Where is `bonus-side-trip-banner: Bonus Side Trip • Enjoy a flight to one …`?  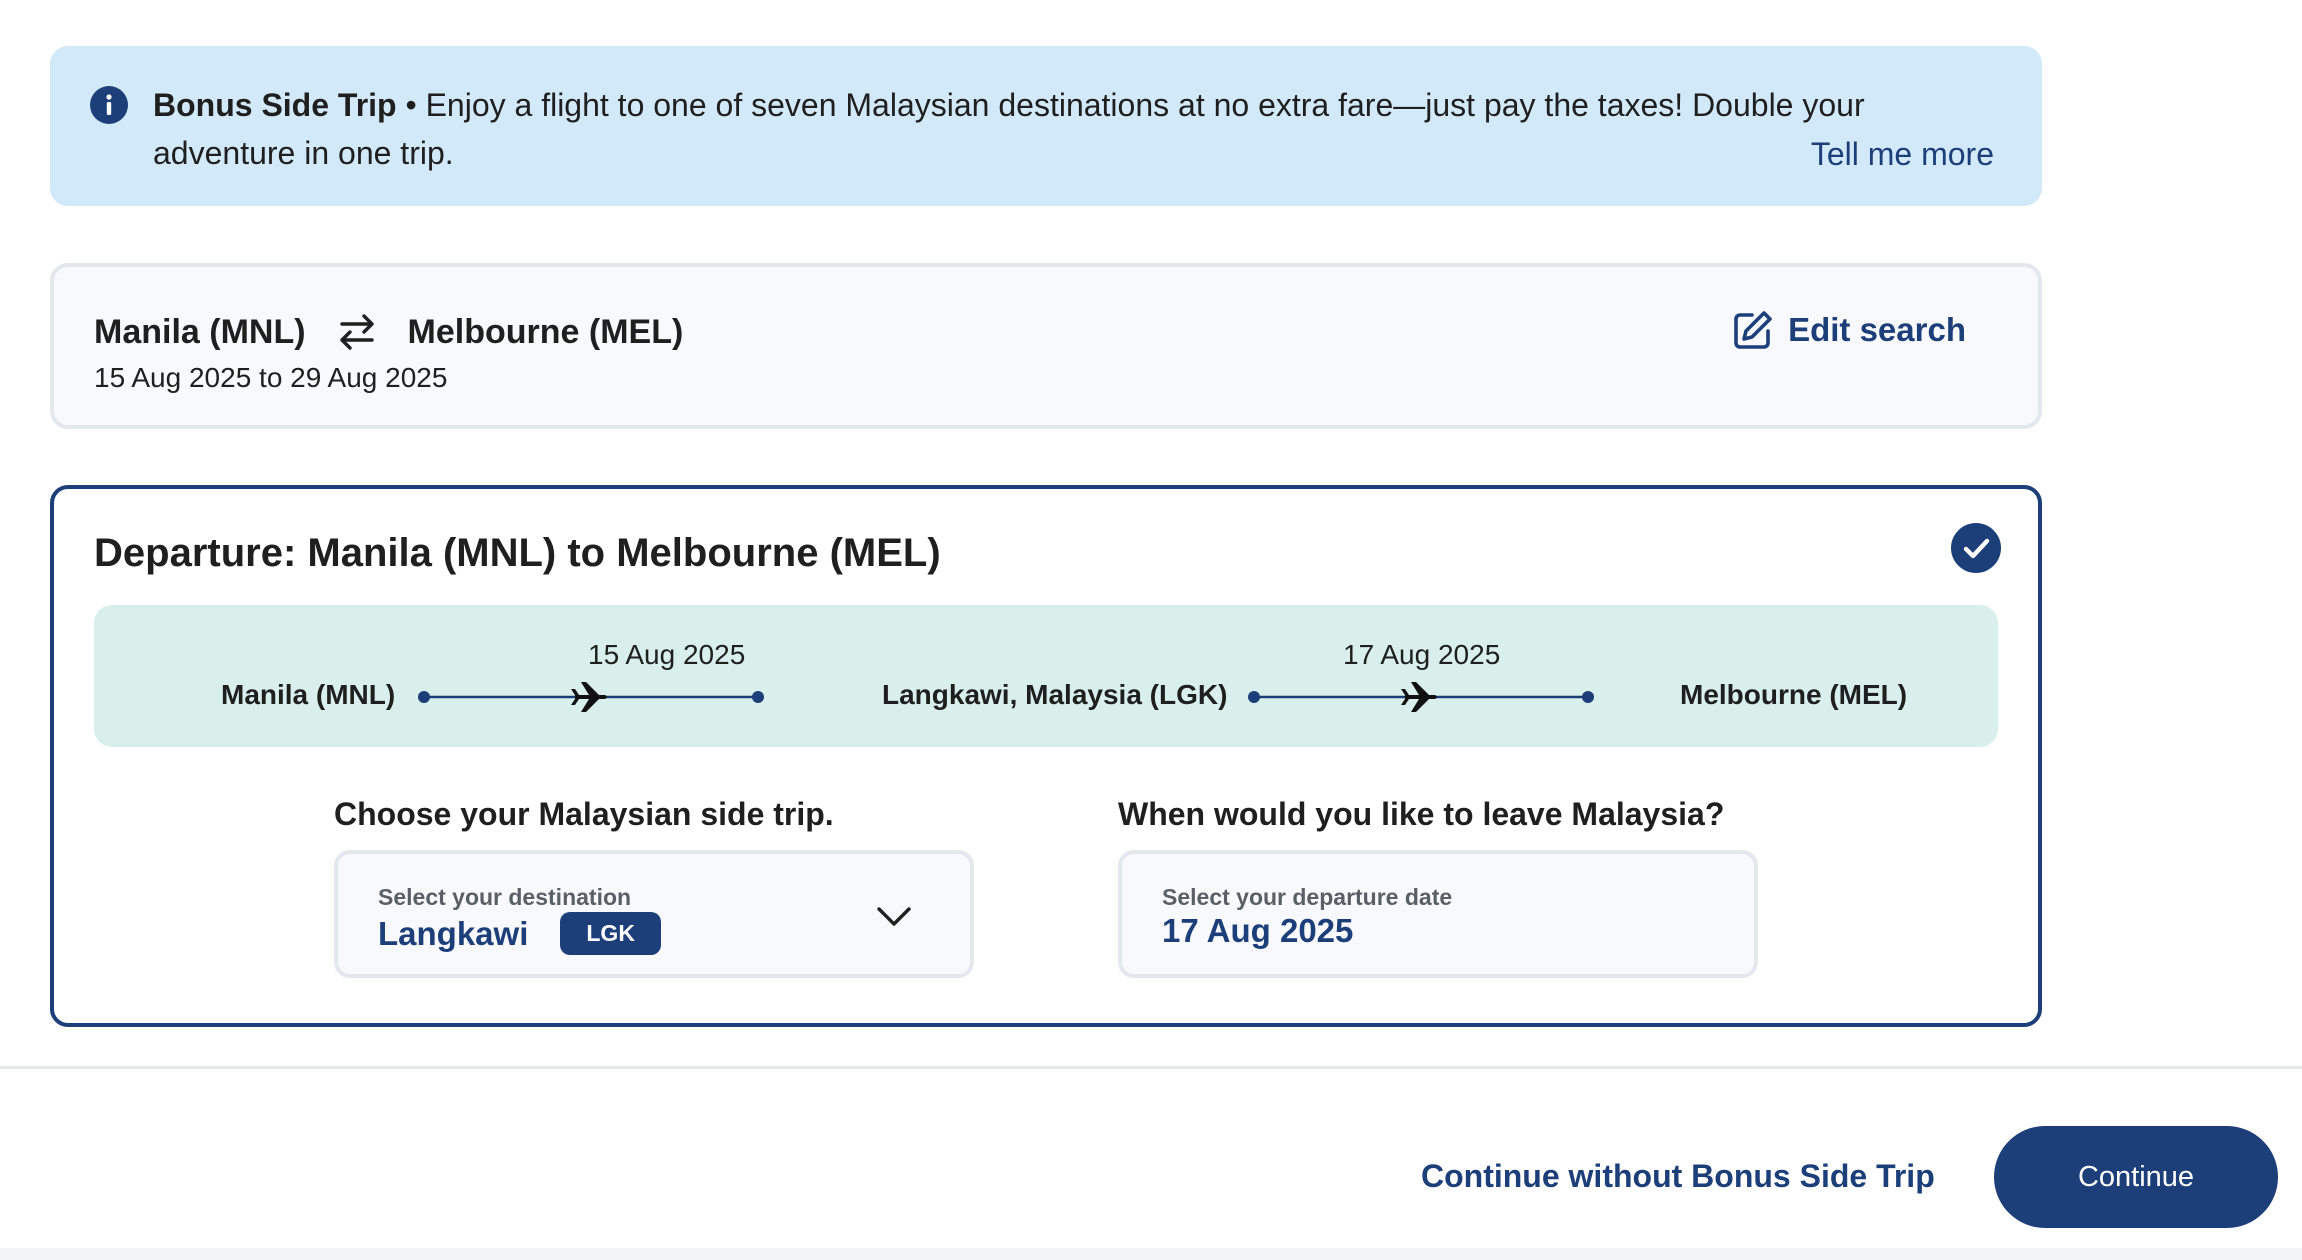
bonus-side-trip-banner: Bonus Side Trip • Enjoy a flight to one … is located at coordinates (1046, 126).